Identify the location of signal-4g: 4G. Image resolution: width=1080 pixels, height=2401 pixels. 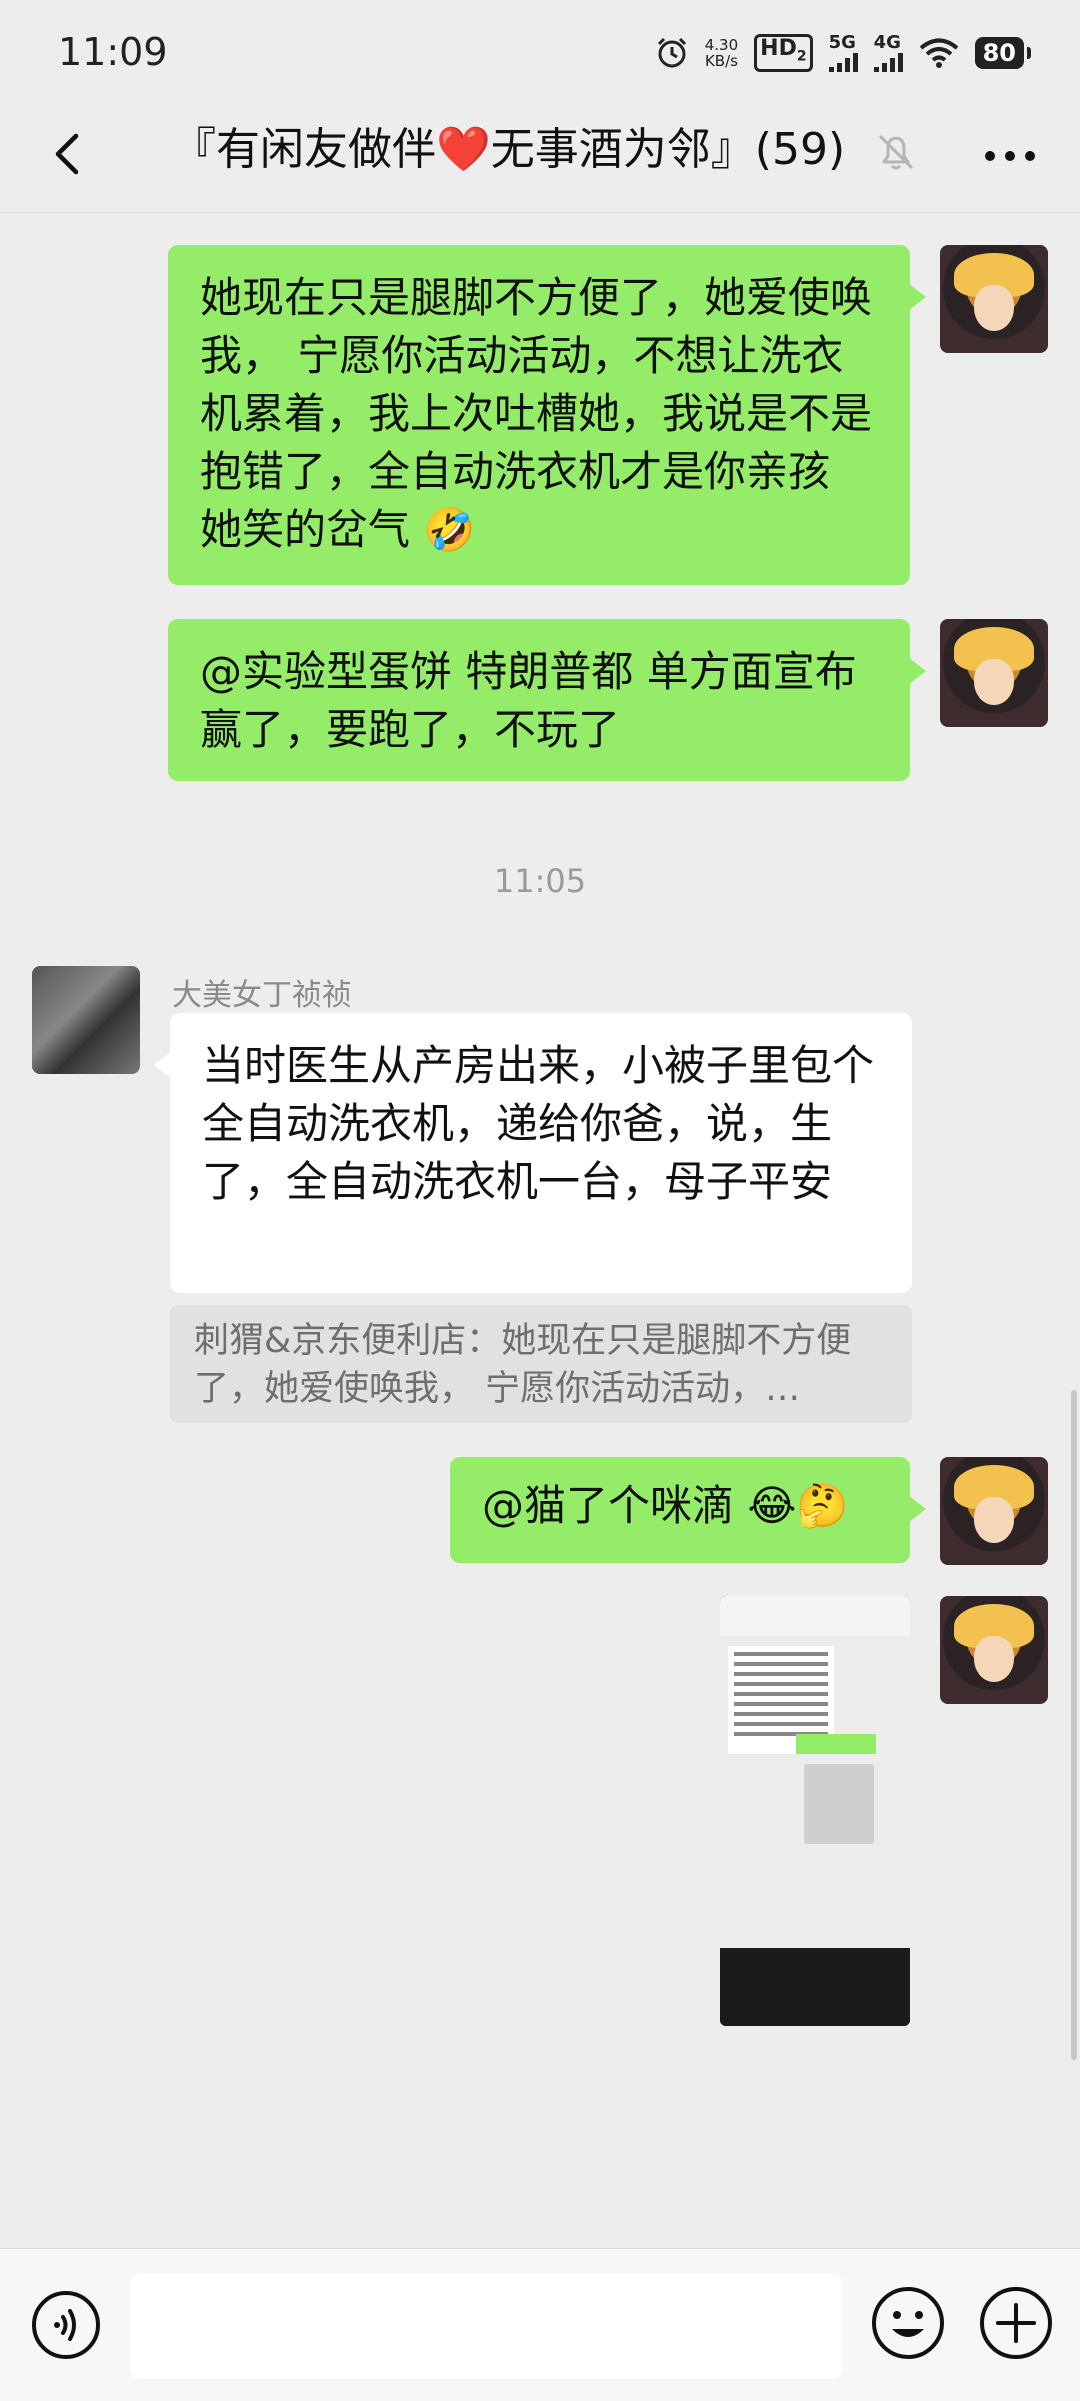
(888, 52).